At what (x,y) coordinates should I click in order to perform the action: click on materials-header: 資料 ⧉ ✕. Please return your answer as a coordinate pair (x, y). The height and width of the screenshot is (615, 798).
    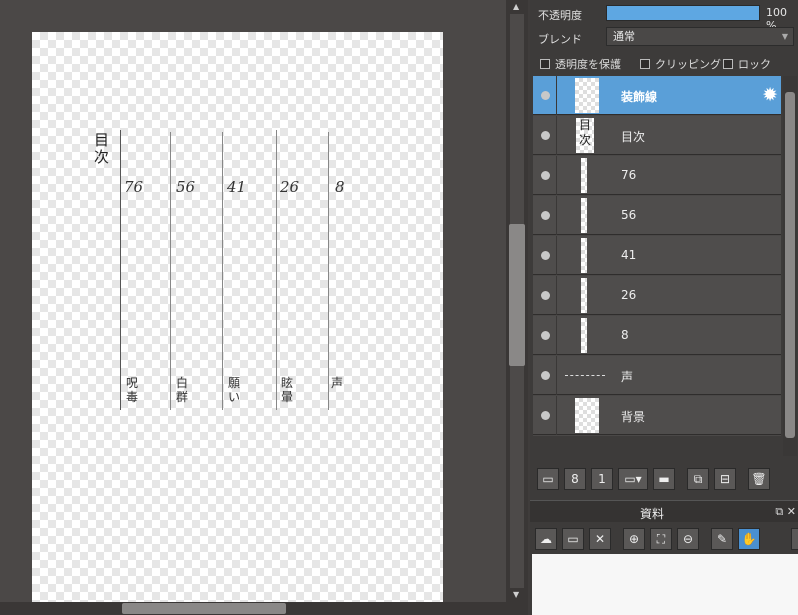
    Looking at the image, I should click on (664, 511).